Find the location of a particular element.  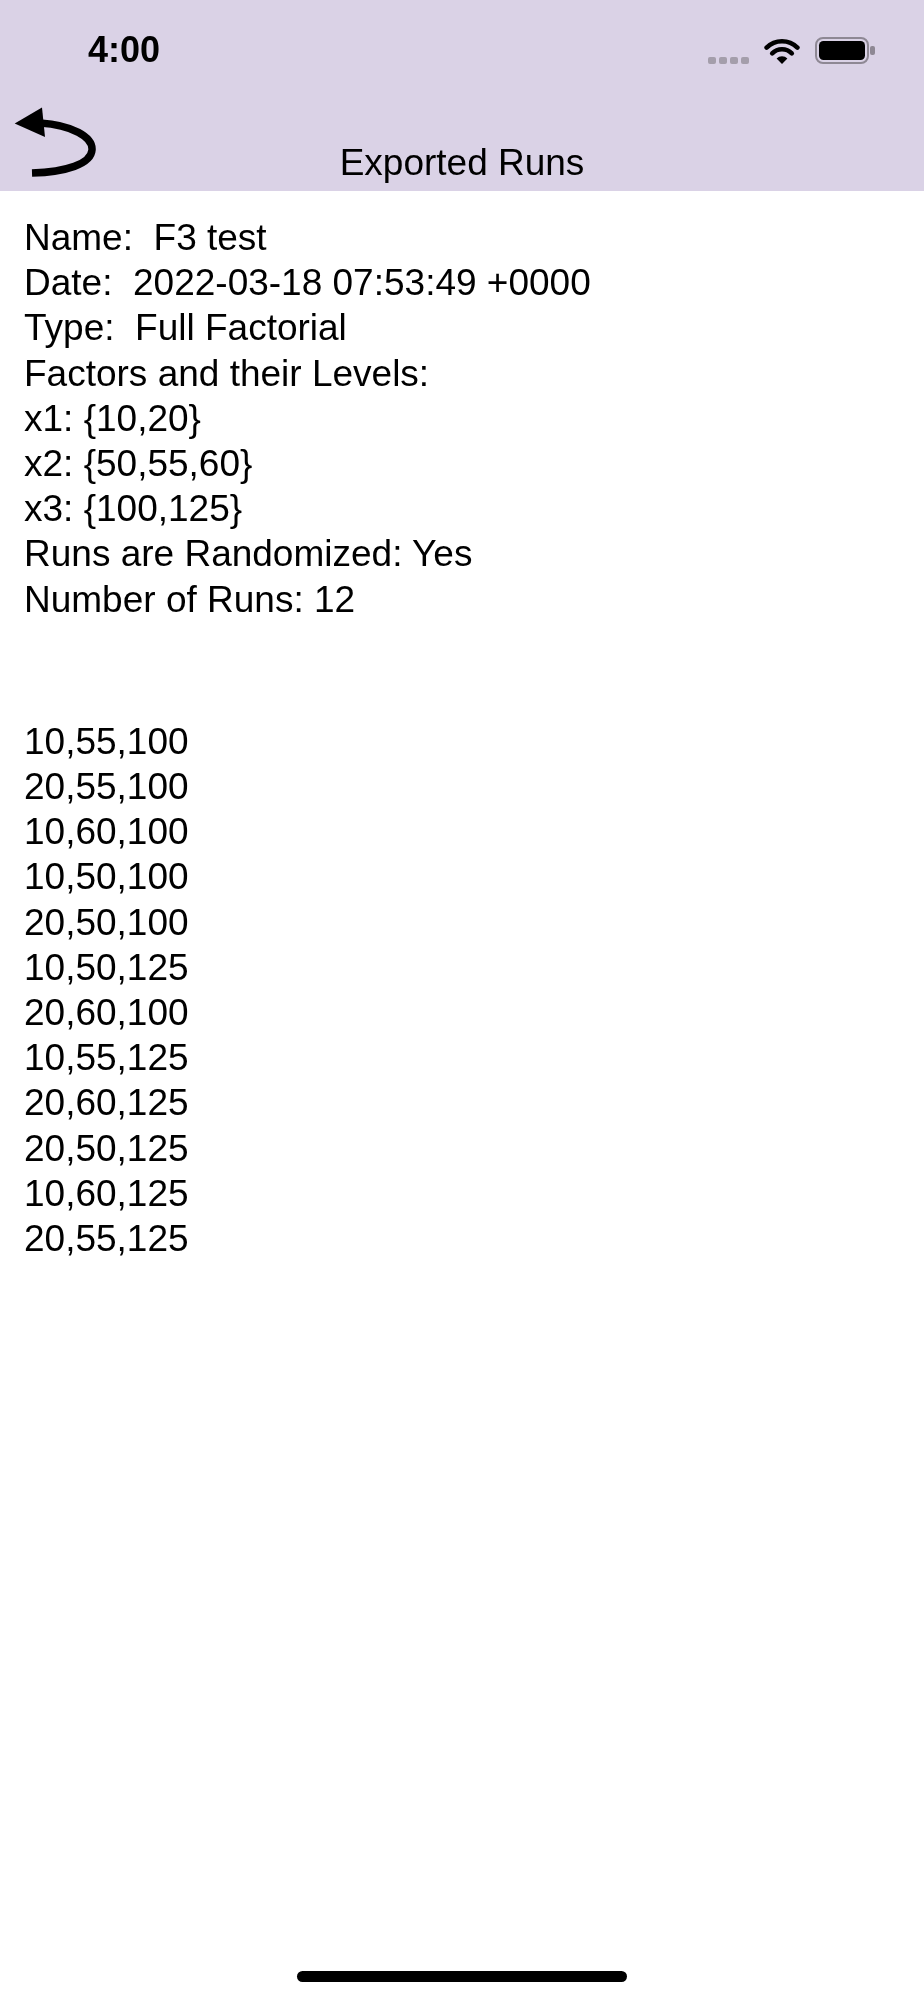

detail-text: Runs are Randomized: Yes is located at coordinates (248, 554).